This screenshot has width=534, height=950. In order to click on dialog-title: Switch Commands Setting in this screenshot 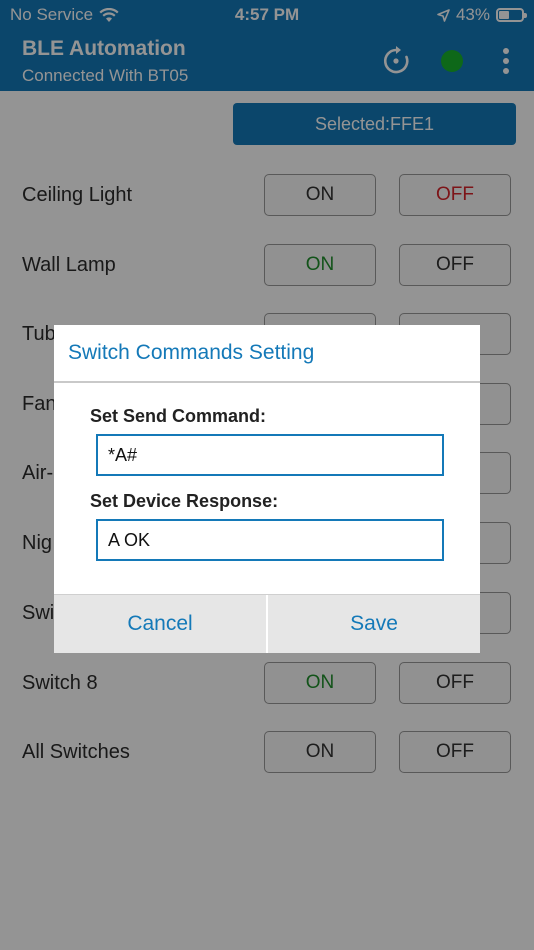, I will do `click(191, 352)`.